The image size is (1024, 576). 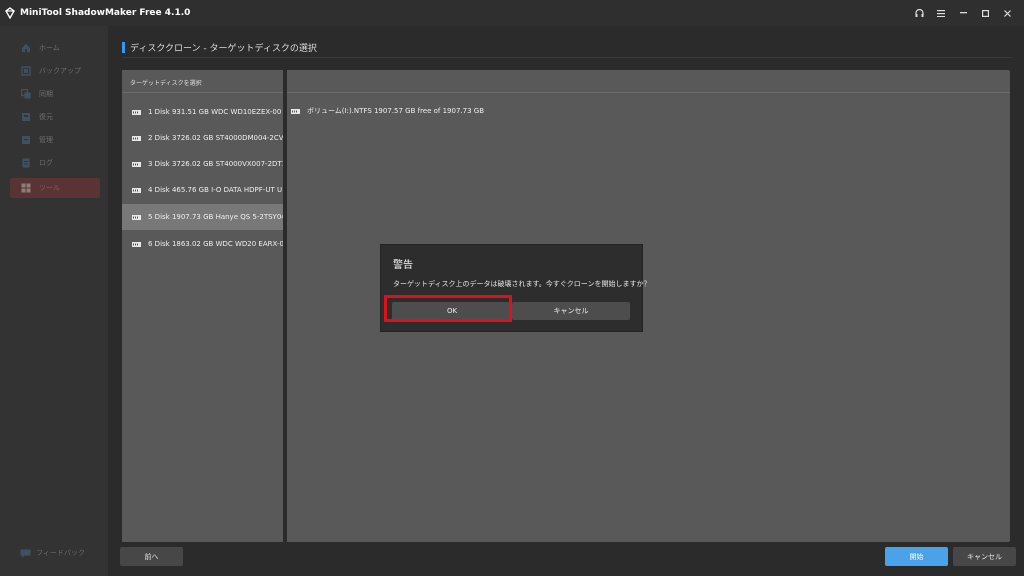 What do you see at coordinates (55, 94) in the screenshot?
I see `sidebar-item-sync: 同期` at bounding box center [55, 94].